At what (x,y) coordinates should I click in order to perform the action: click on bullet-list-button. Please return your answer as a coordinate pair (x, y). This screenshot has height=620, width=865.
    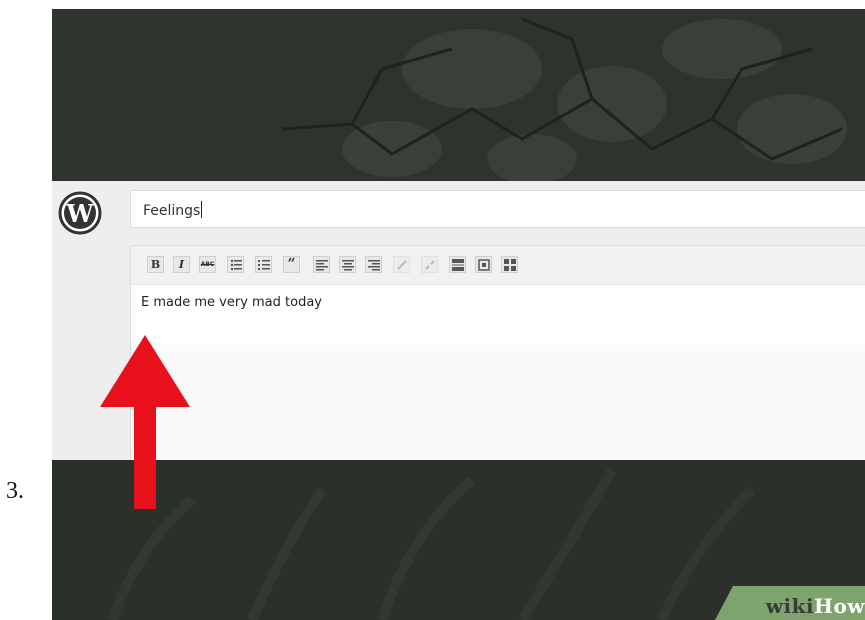
    Looking at the image, I should click on (235, 264).